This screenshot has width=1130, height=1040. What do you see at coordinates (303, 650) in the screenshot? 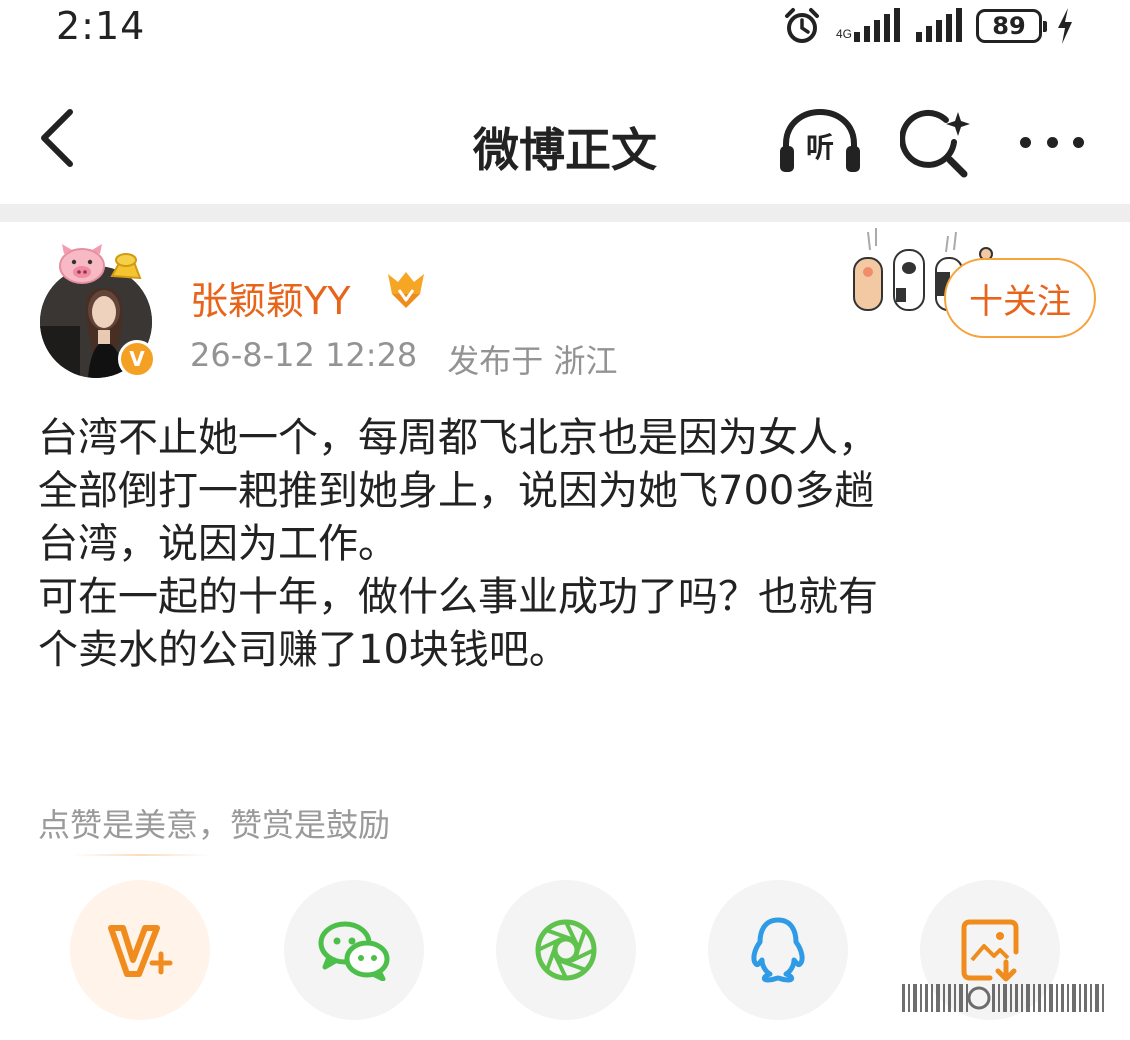
I see `post-text-line: 个卖水的公司赚了10块钱吧。` at bounding box center [303, 650].